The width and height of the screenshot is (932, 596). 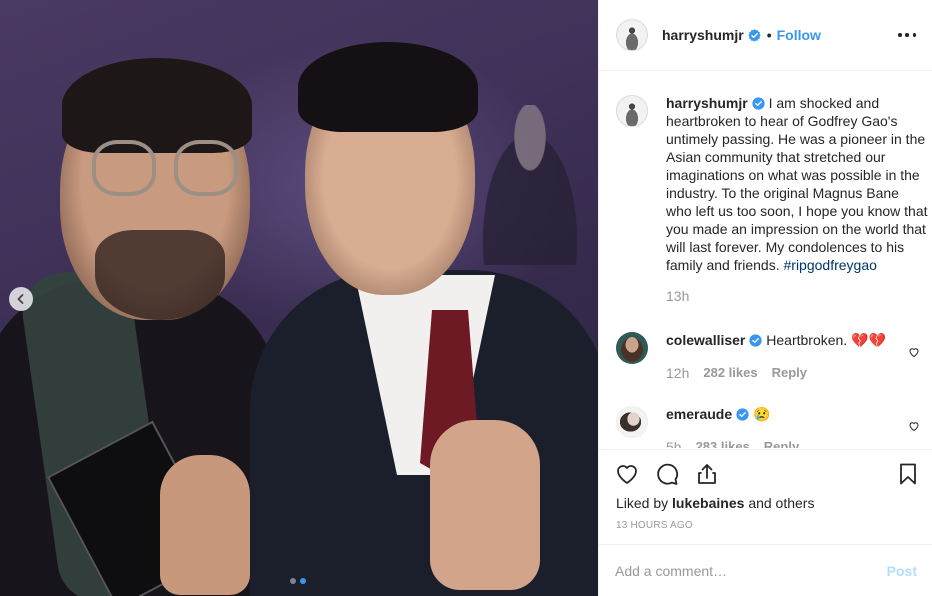 What do you see at coordinates (707, 103) in the screenshot?
I see `caption-username: harryshumjr` at bounding box center [707, 103].